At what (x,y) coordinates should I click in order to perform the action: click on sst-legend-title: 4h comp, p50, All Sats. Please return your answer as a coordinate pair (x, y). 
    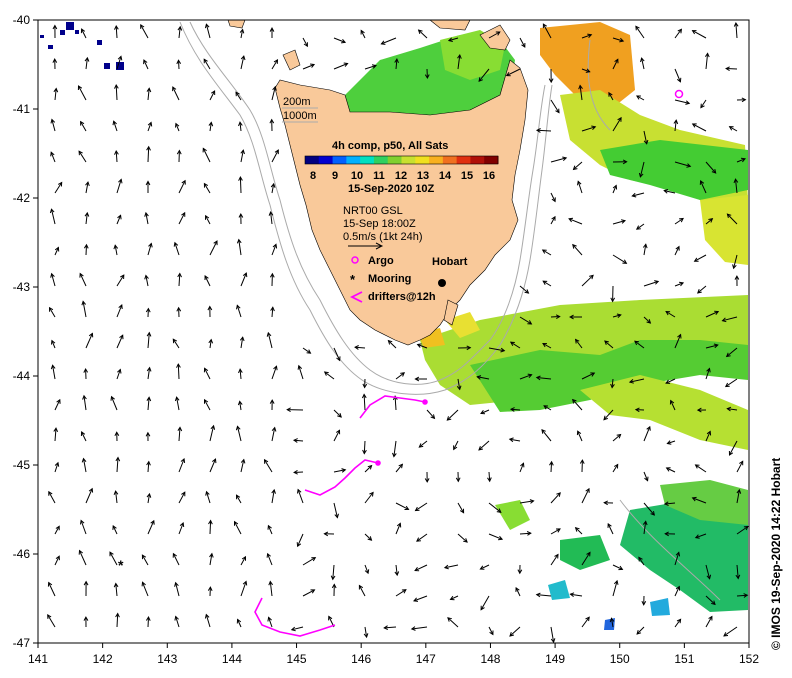
    Looking at the image, I should click on (390, 146).